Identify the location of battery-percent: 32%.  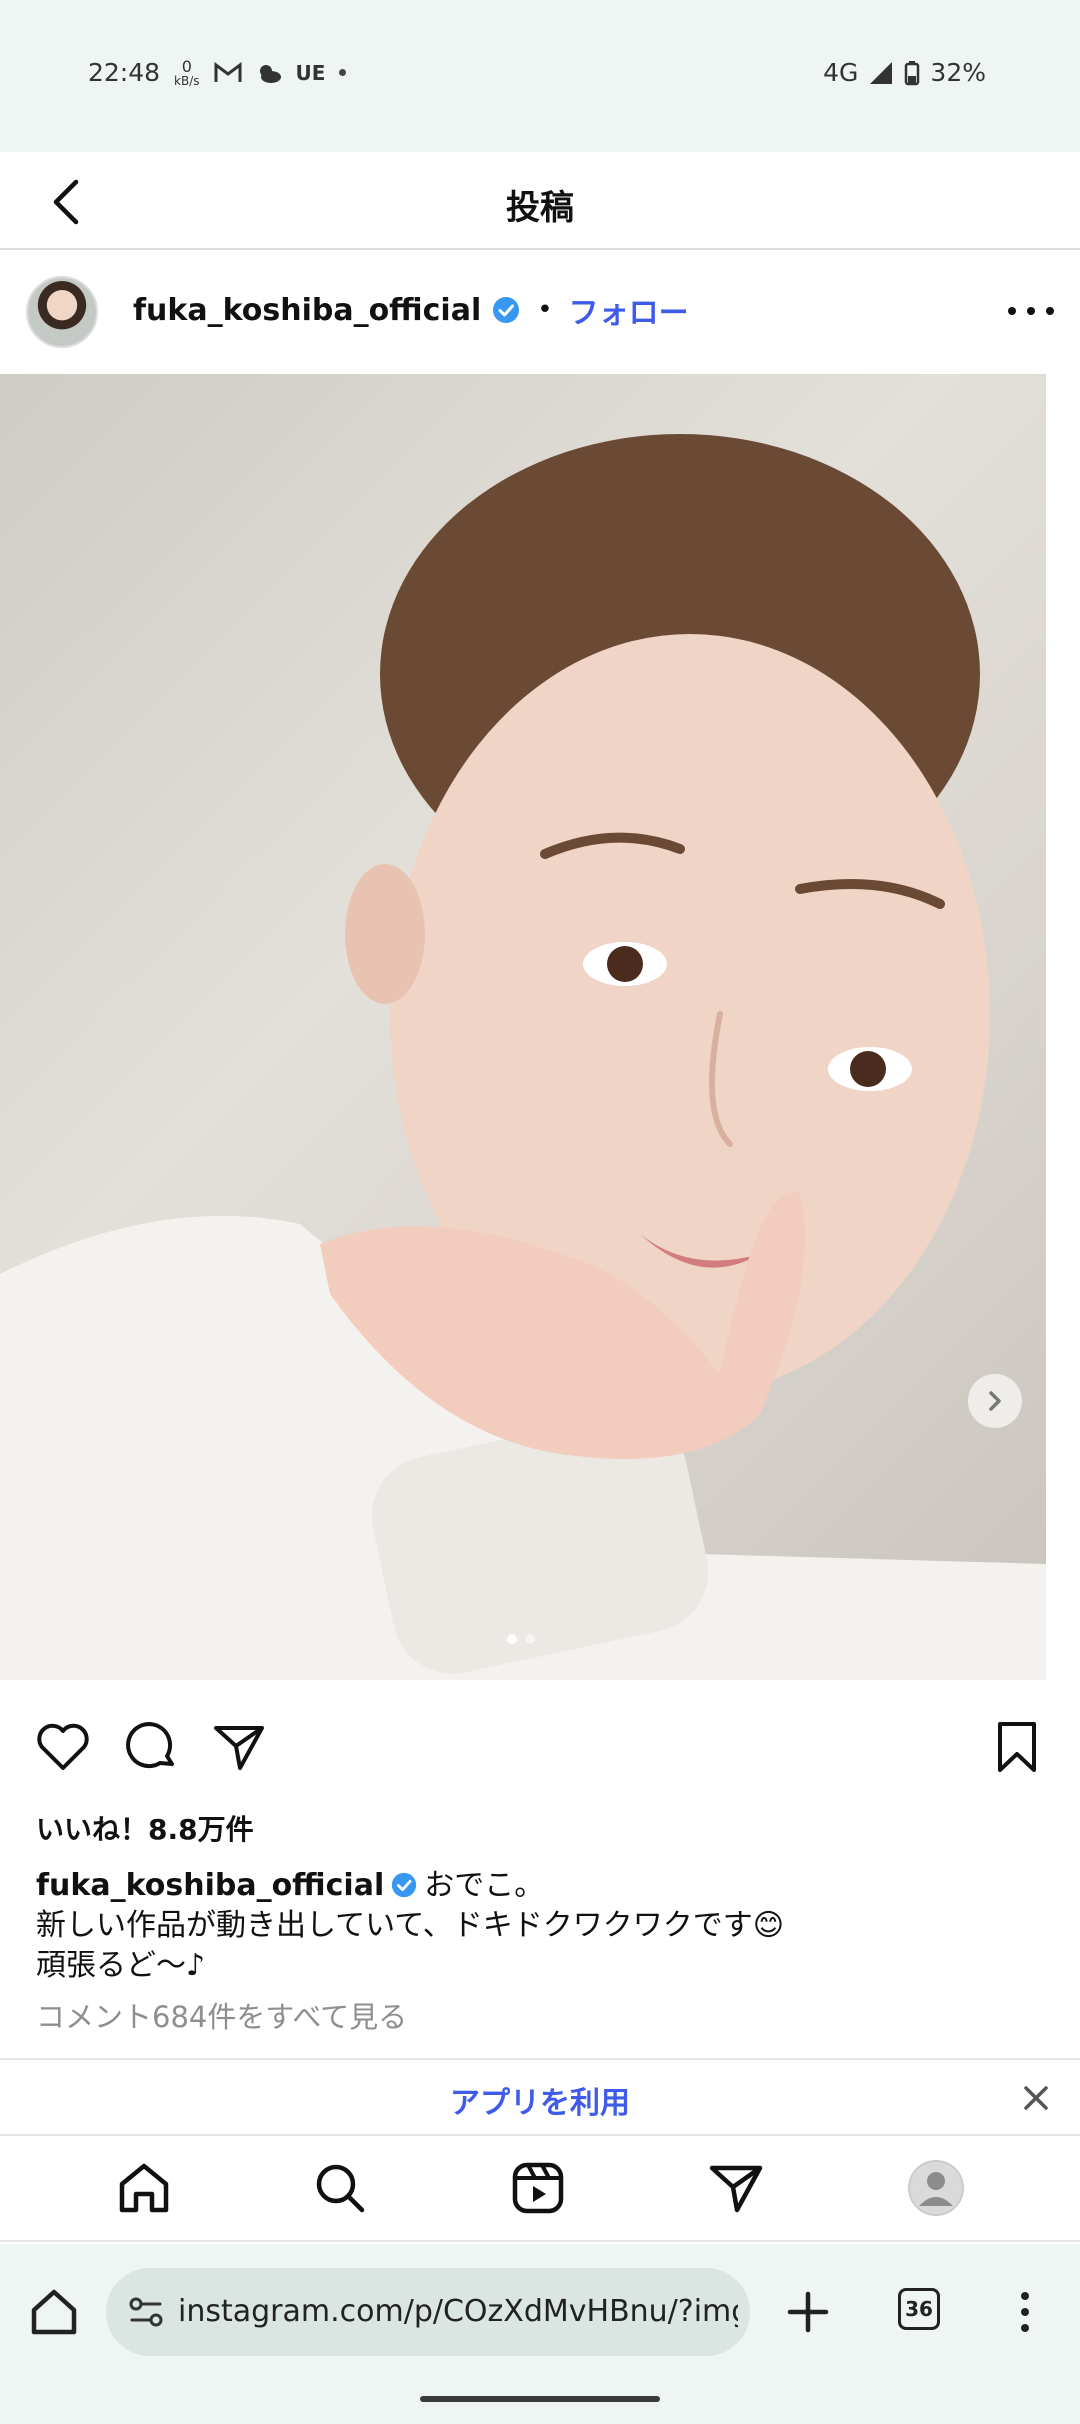
(958, 72).